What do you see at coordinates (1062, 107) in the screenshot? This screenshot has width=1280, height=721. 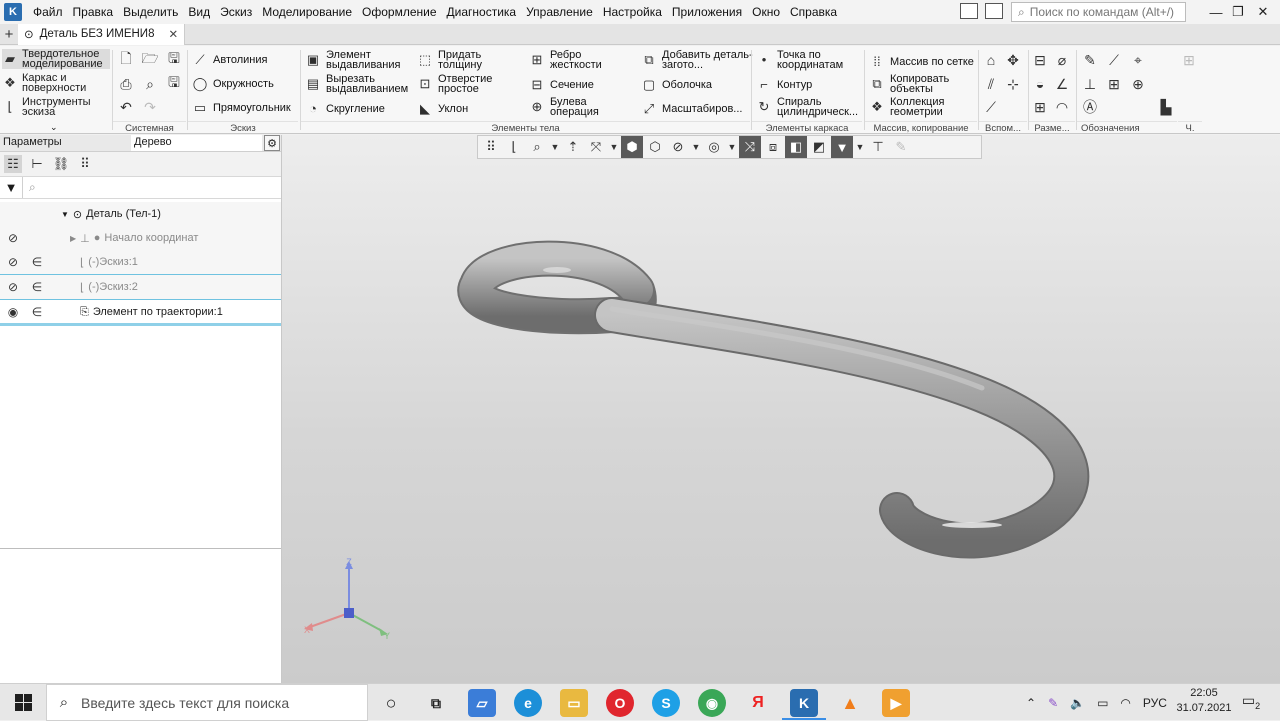 I see `arc-size-icon: ◠` at bounding box center [1062, 107].